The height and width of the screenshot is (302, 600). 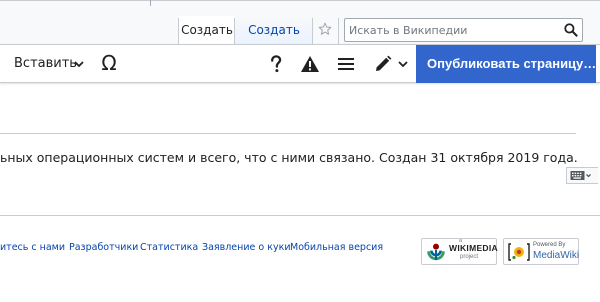 I want to click on wikimedia-logo, so click(x=436, y=252).